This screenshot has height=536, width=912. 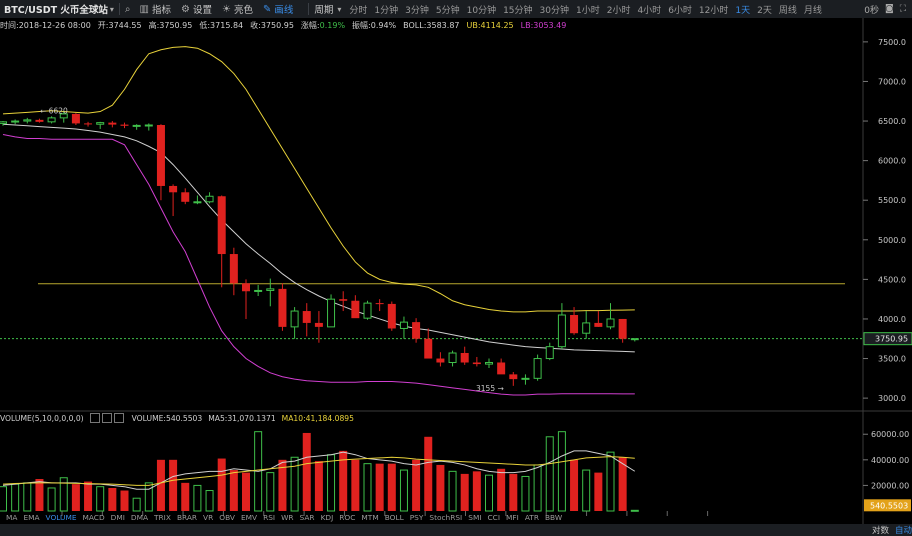 What do you see at coordinates (417, 517) in the screenshot?
I see `indicator-tab-psy: PSY` at bounding box center [417, 517].